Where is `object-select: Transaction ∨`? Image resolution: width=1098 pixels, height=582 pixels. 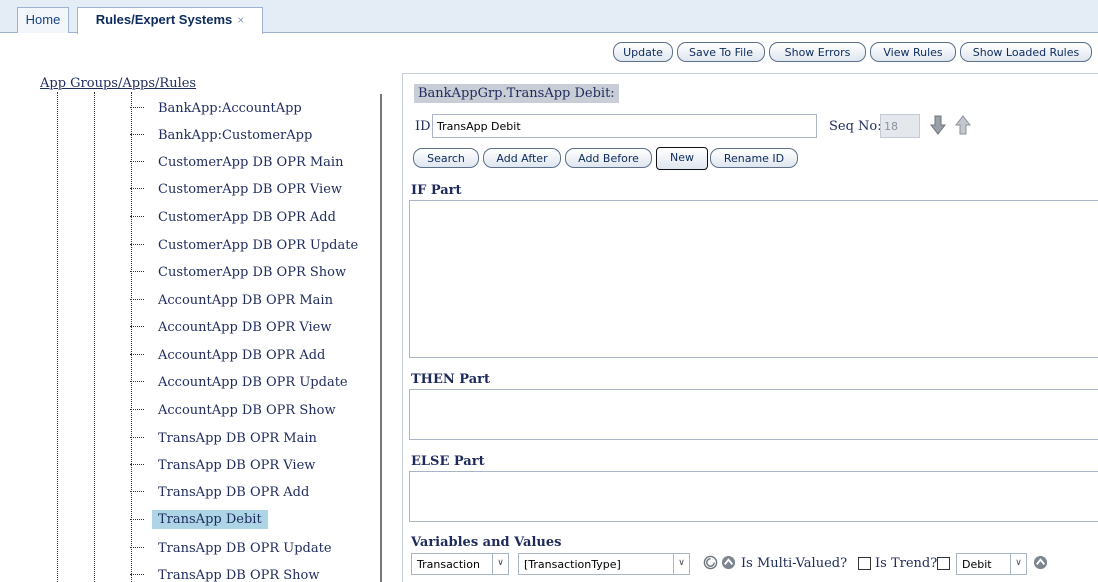
object-select: Transaction ∨ is located at coordinates (460, 564).